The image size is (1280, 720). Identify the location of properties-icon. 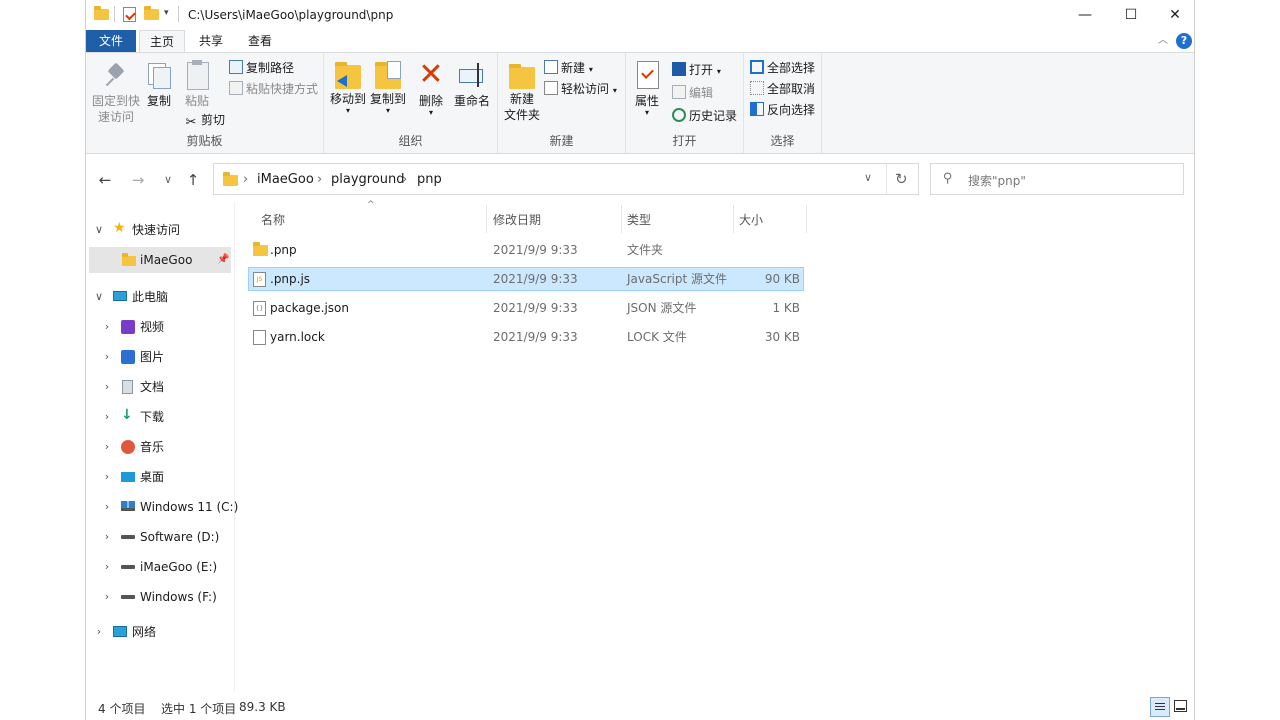
(129, 14).